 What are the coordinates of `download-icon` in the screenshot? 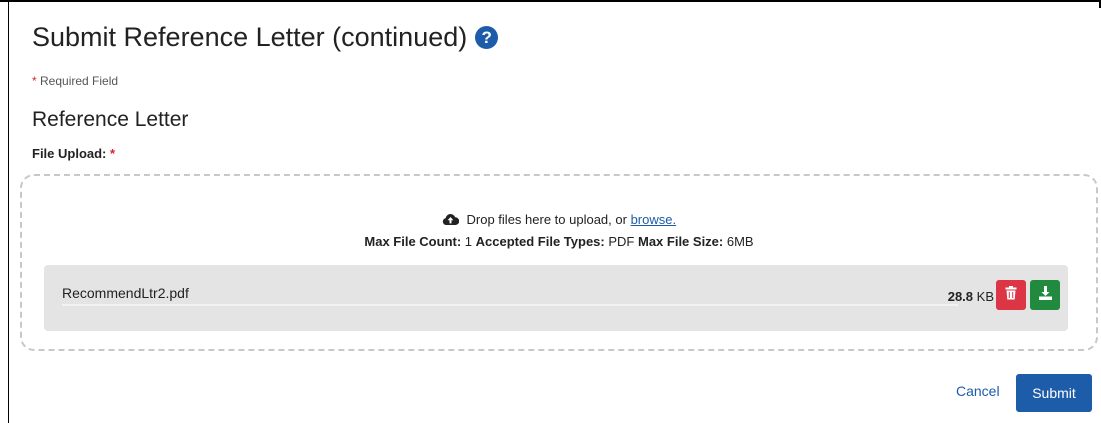 It's located at (1045, 295).